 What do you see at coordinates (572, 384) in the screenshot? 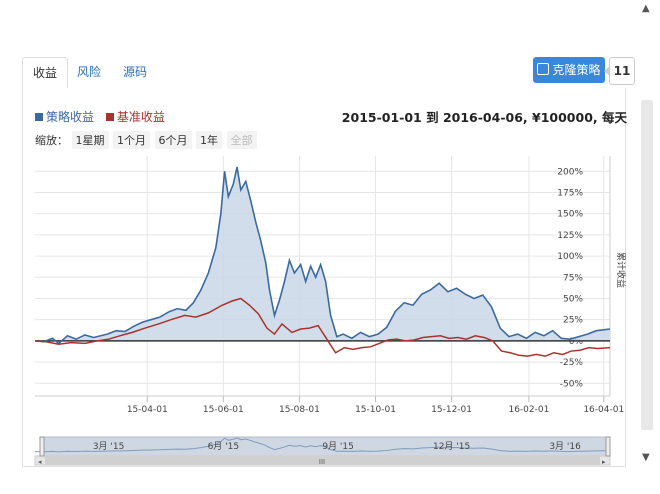
I see `y-tick-label: -50%` at bounding box center [572, 384].